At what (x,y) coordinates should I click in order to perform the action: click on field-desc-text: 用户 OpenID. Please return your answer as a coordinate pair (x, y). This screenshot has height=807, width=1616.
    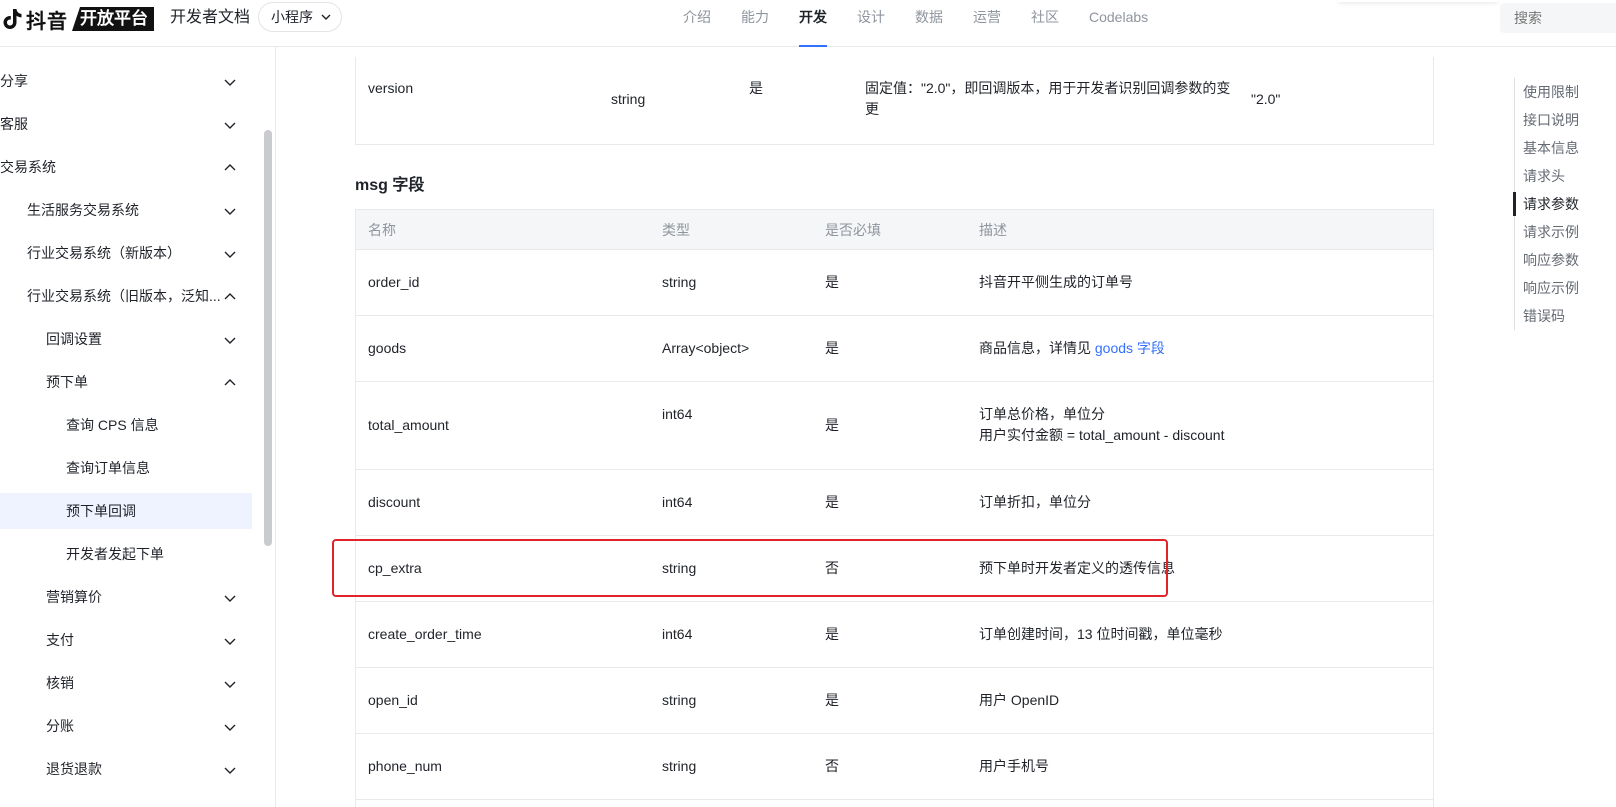
    Looking at the image, I should click on (1019, 700).